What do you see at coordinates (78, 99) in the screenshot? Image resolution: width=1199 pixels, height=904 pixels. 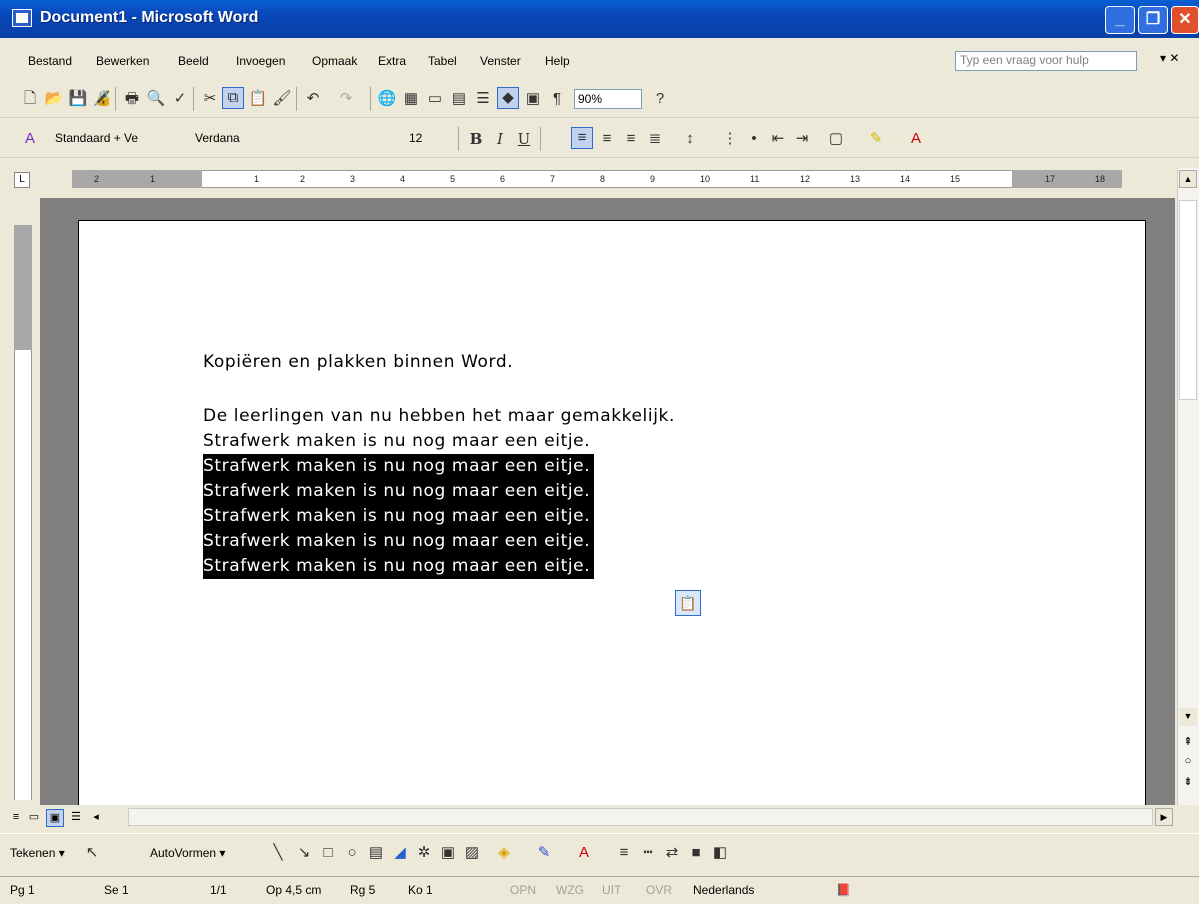 I see `save-icon: 💾` at bounding box center [78, 99].